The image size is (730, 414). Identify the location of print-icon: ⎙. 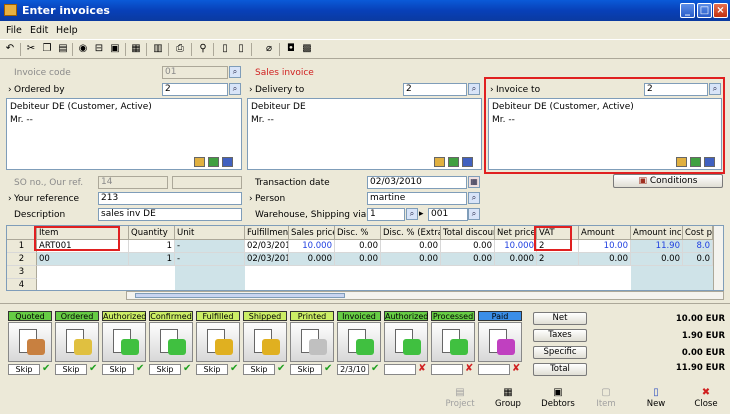
(180, 49).